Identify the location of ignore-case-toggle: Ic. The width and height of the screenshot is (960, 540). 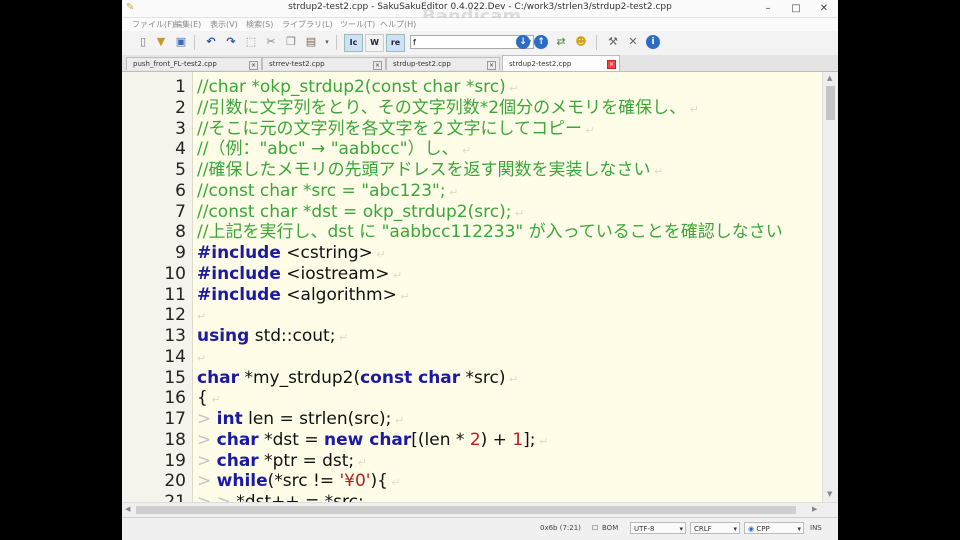
(353, 43).